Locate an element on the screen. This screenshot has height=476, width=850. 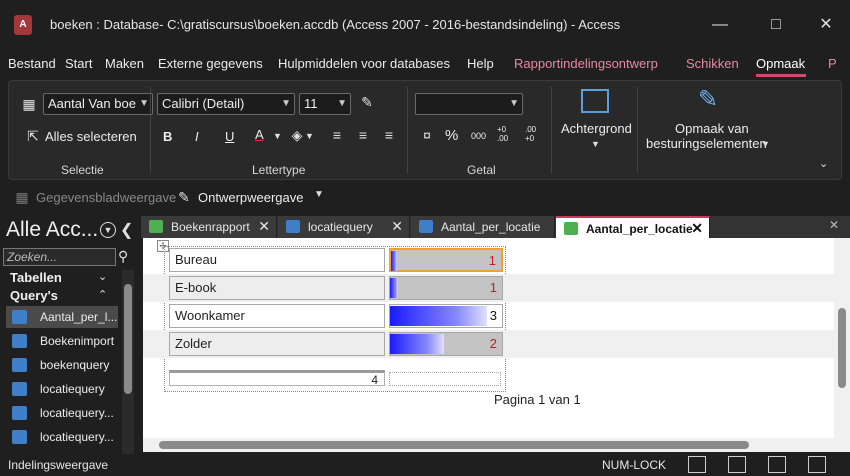
close-document-icon: ✕ is located at coordinates (834, 225).